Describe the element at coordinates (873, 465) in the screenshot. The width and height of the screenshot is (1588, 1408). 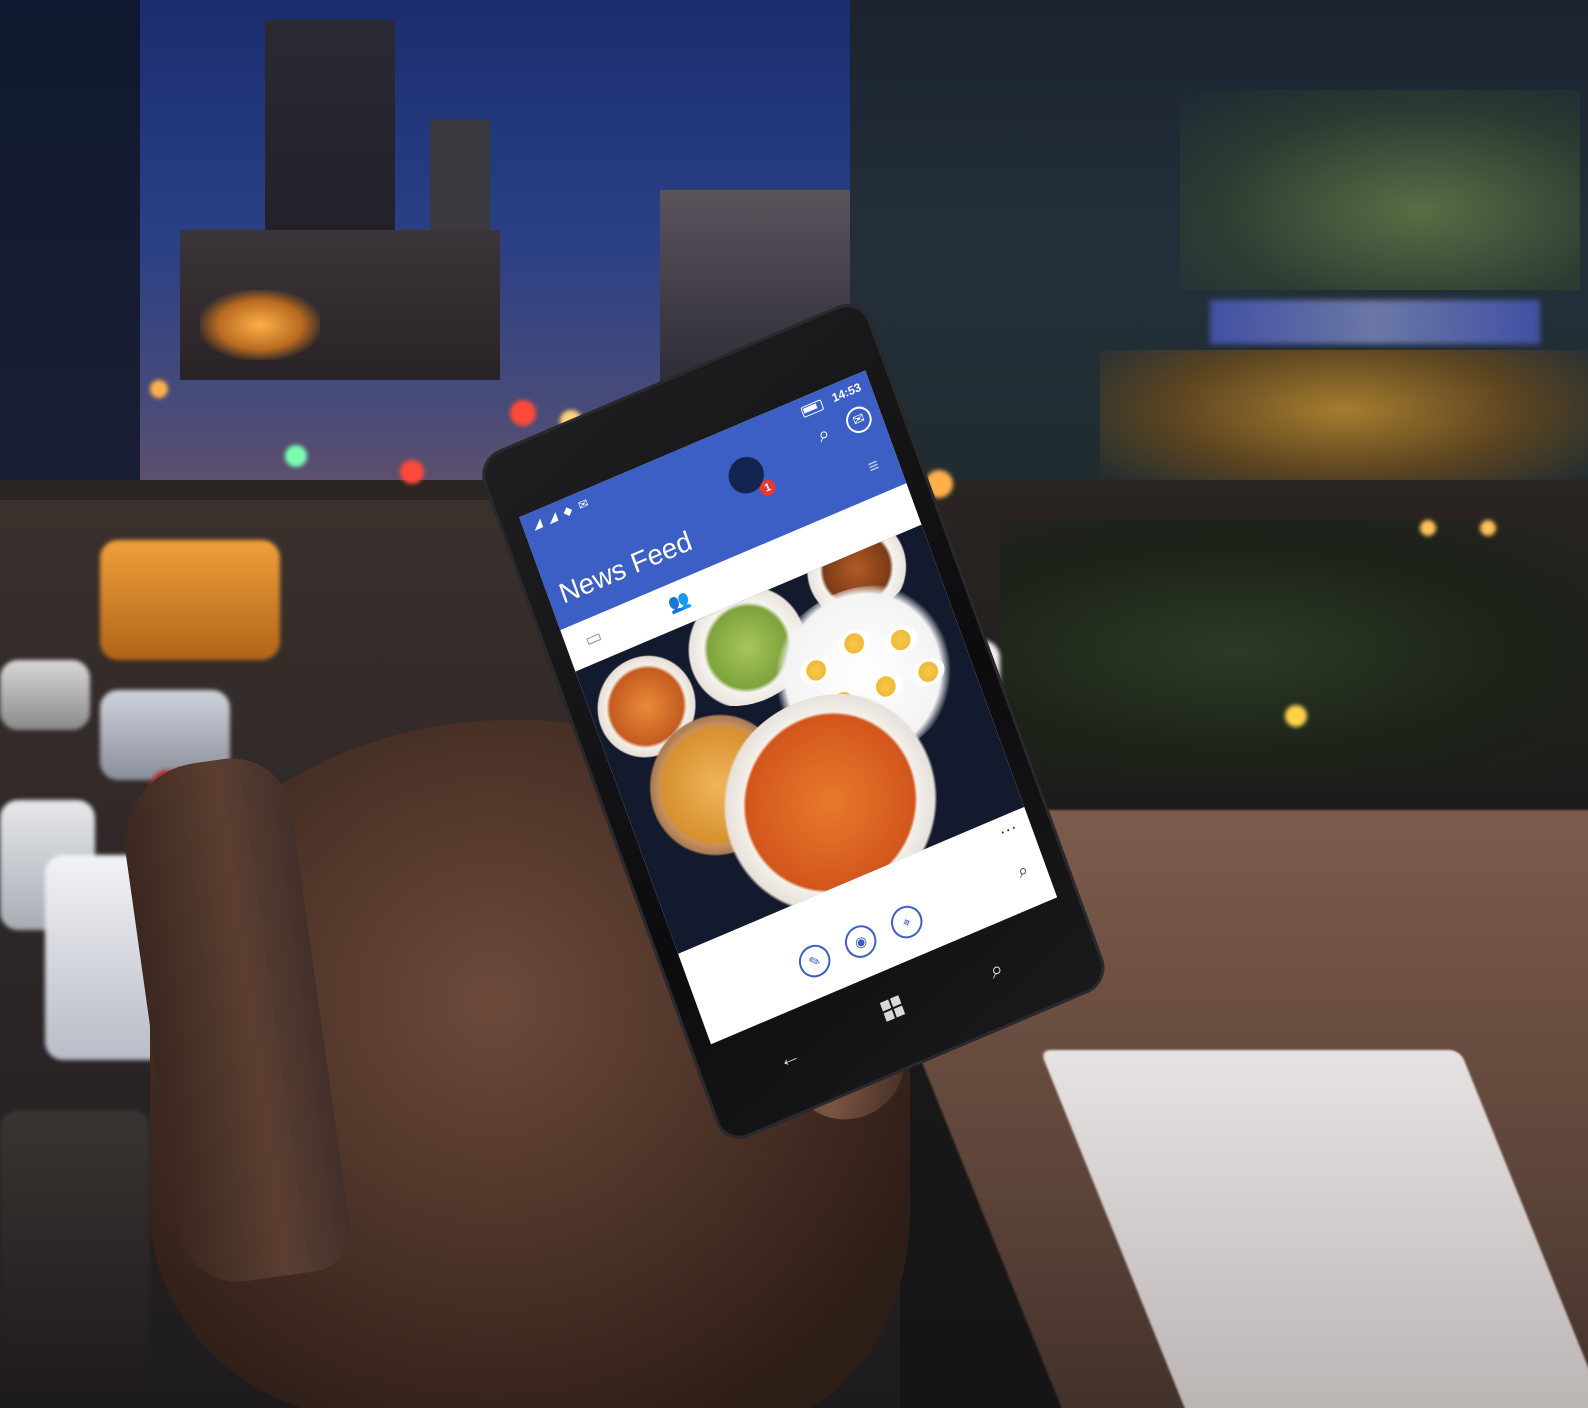
I see `menu-icon: ≡` at that location.